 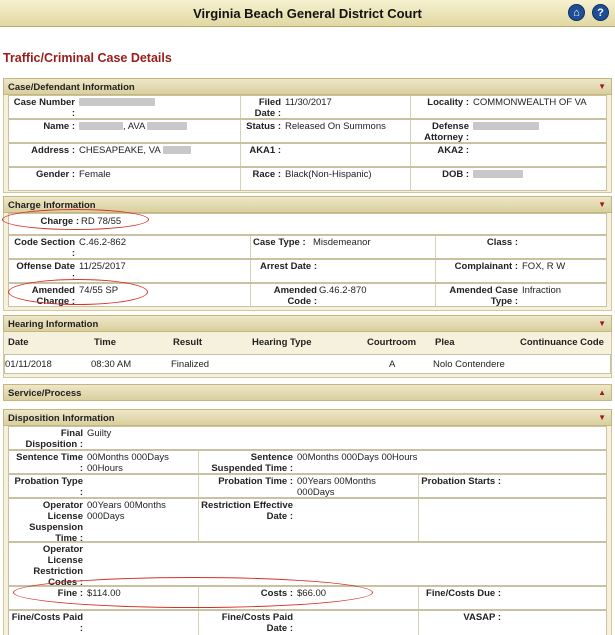 I want to click on col-courtroom: Courtroom, so click(x=392, y=342).